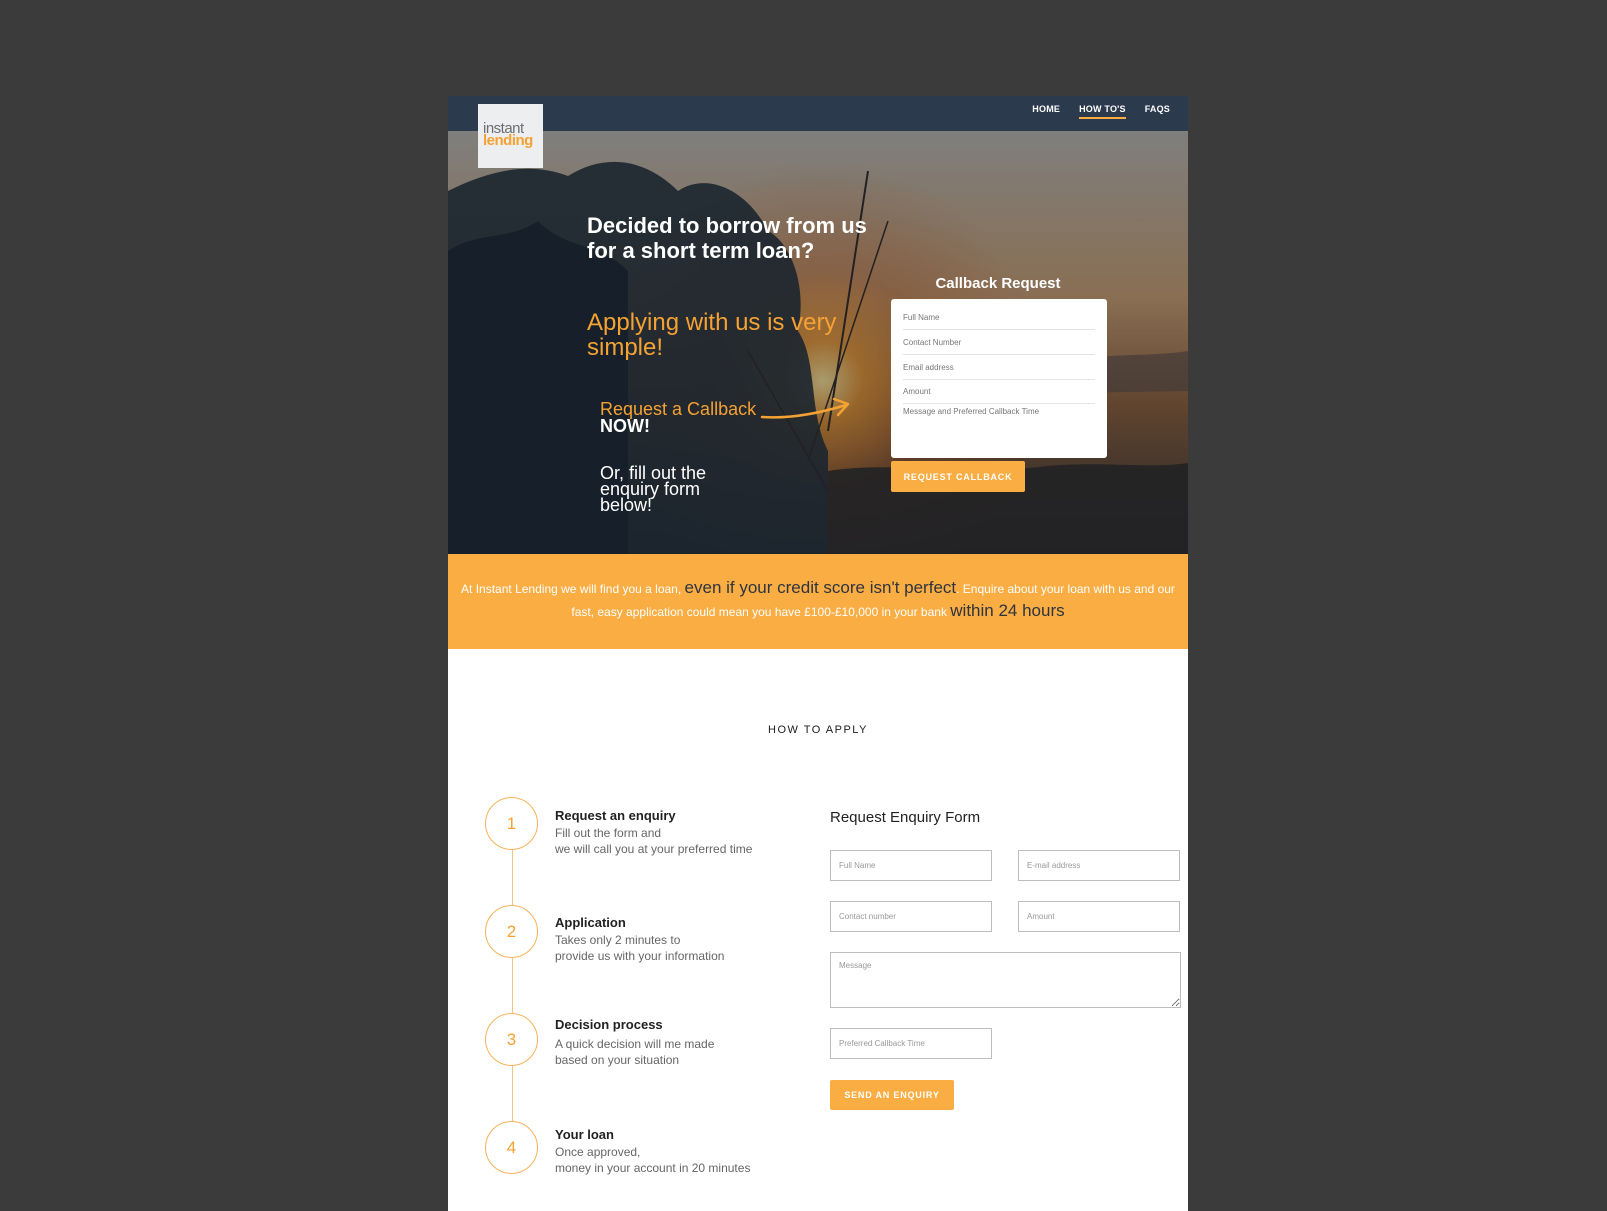  Describe the element at coordinates (640, 956) in the screenshot. I see `step-desc-2-line2: provide us with your information` at that location.